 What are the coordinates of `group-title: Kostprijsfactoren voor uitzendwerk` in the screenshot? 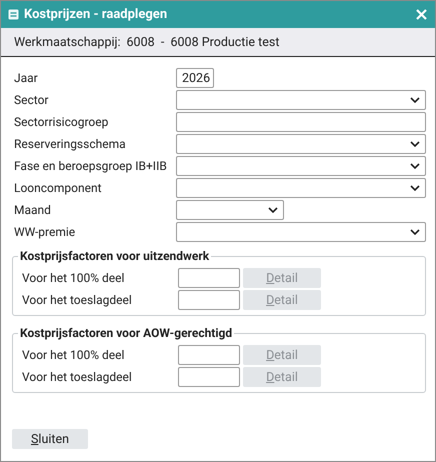 It's located at (114, 256).